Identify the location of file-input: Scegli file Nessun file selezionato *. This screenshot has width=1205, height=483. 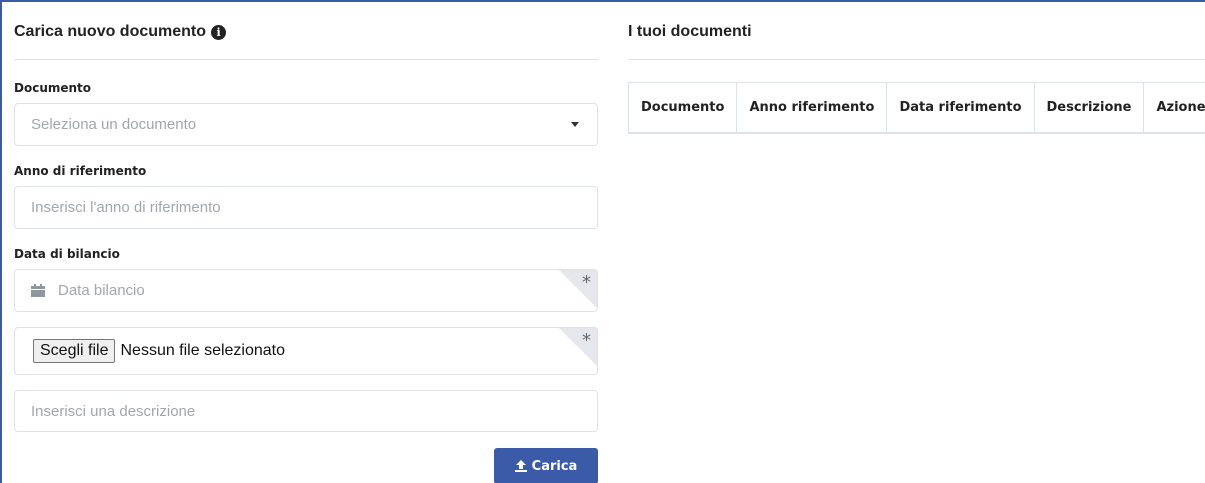
(306, 351).